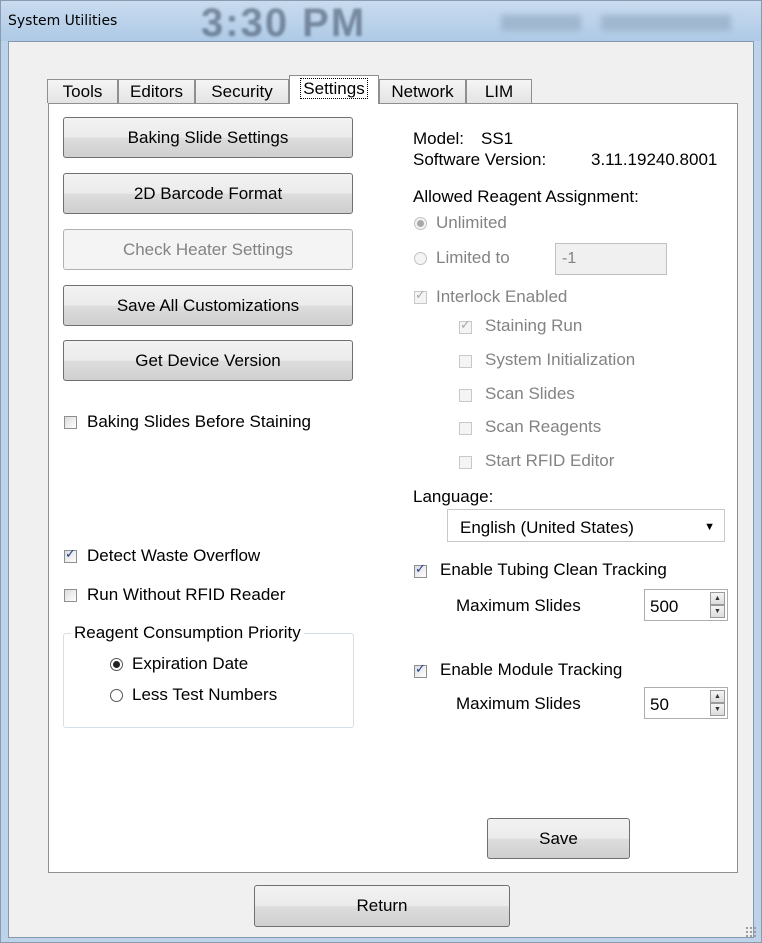 The height and width of the screenshot is (943, 762). I want to click on limited-to-label: Limited to, so click(473, 257).